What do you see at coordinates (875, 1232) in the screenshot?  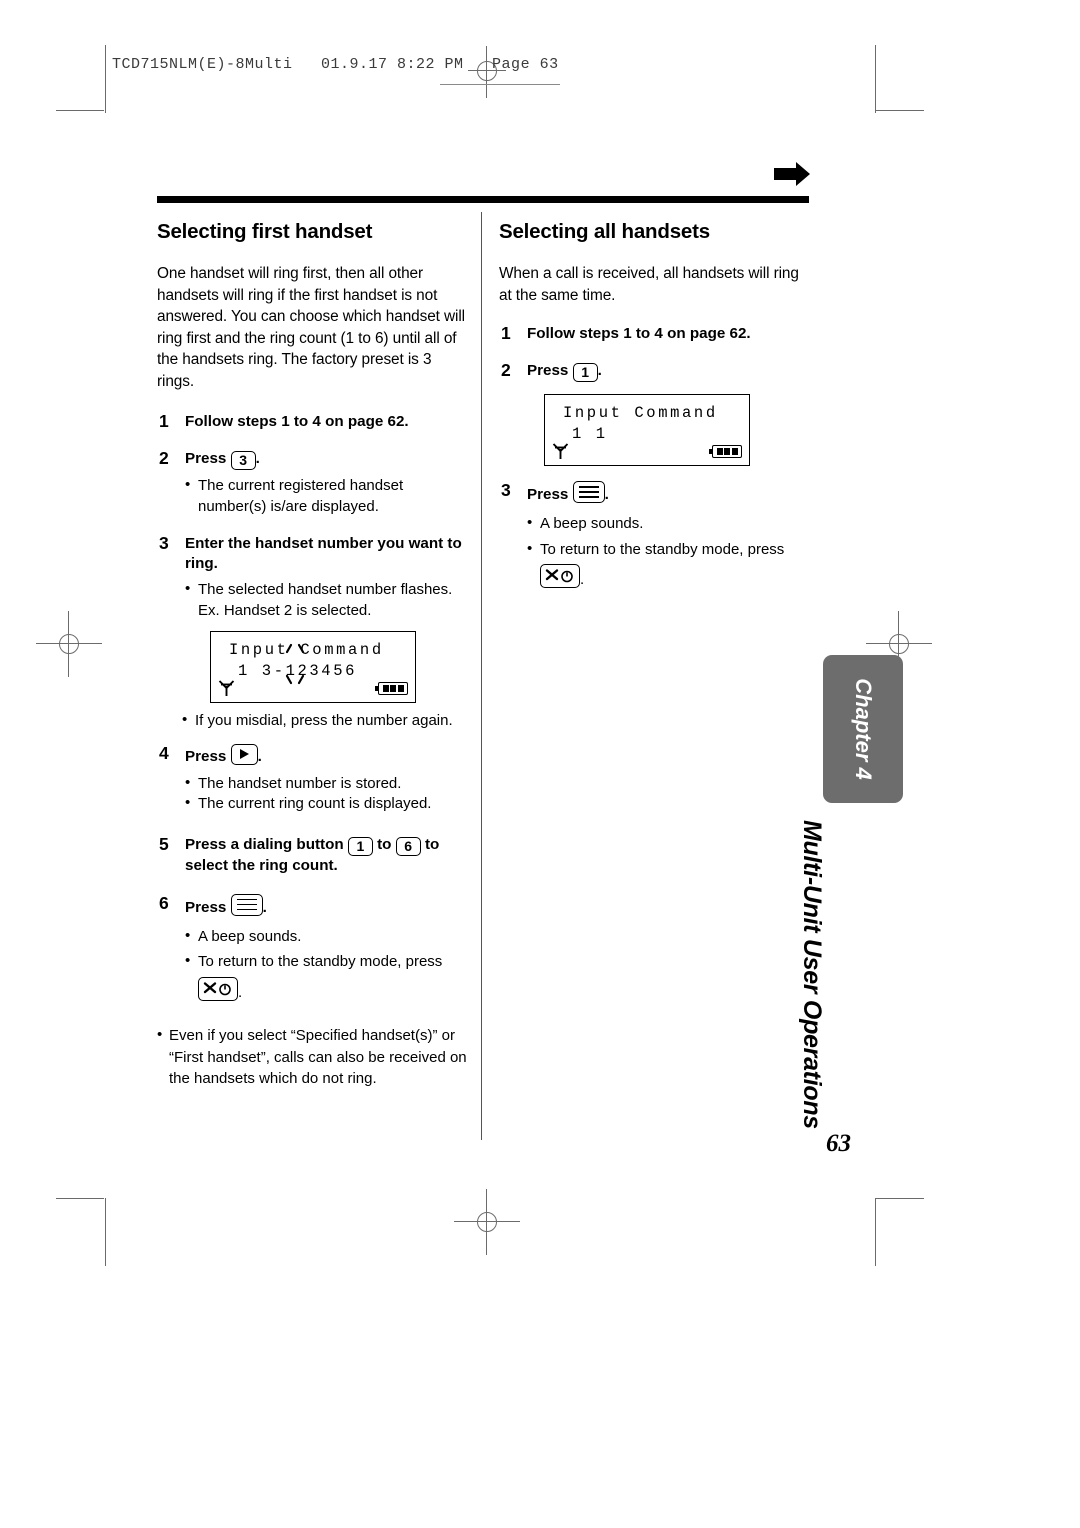 I see `crop-mark-bottom-right-vertical` at bounding box center [875, 1232].